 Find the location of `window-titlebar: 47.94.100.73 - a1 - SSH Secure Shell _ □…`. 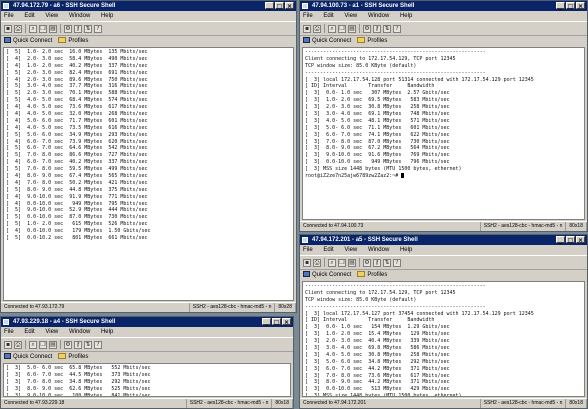

window-titlebar: 47.94.100.73 - a1 - SSH Secure Shell _ □… is located at coordinates (443, 6).